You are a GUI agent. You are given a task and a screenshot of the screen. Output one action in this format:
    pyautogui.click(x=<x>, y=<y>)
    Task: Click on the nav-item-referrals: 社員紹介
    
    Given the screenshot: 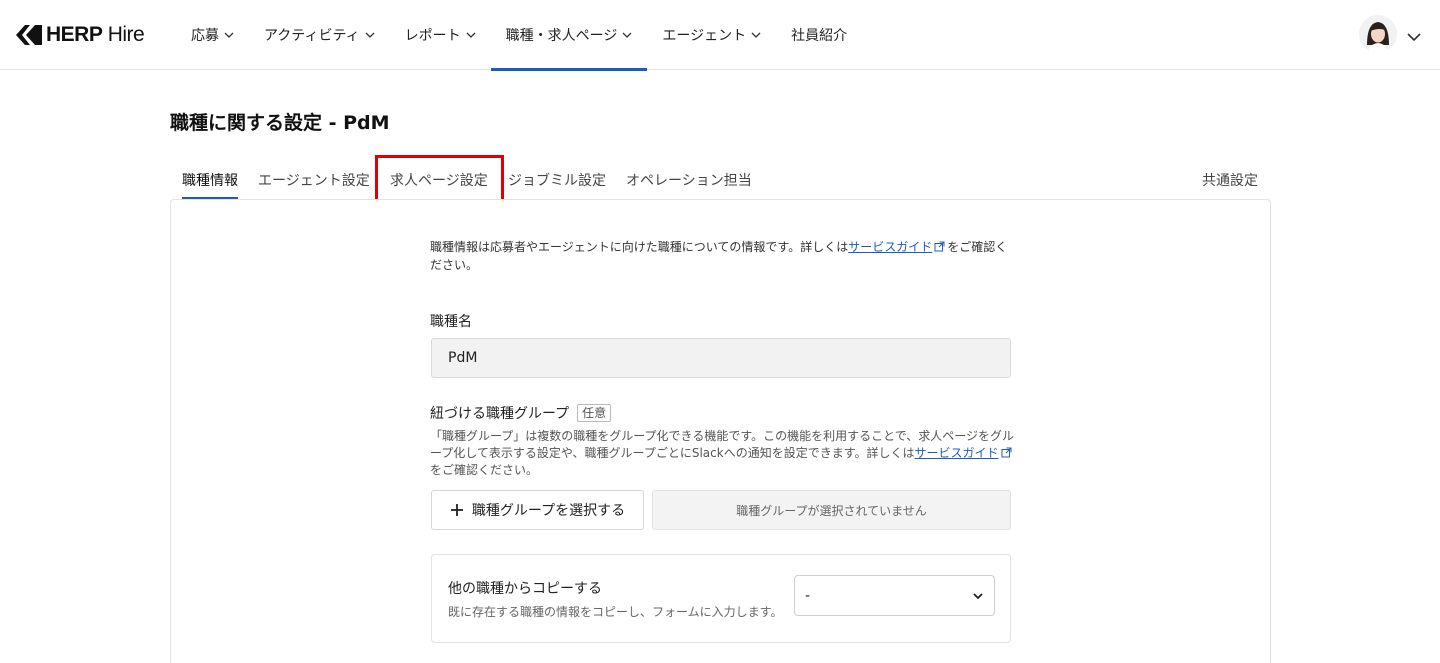 What is the action you would take?
    pyautogui.click(x=819, y=35)
    